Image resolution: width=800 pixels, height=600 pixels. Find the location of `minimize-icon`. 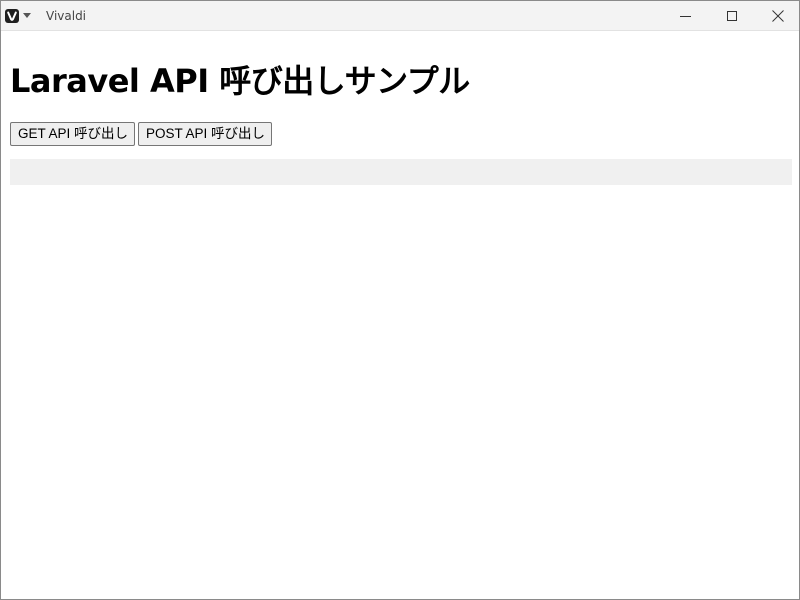

minimize-icon is located at coordinates (685, 16).